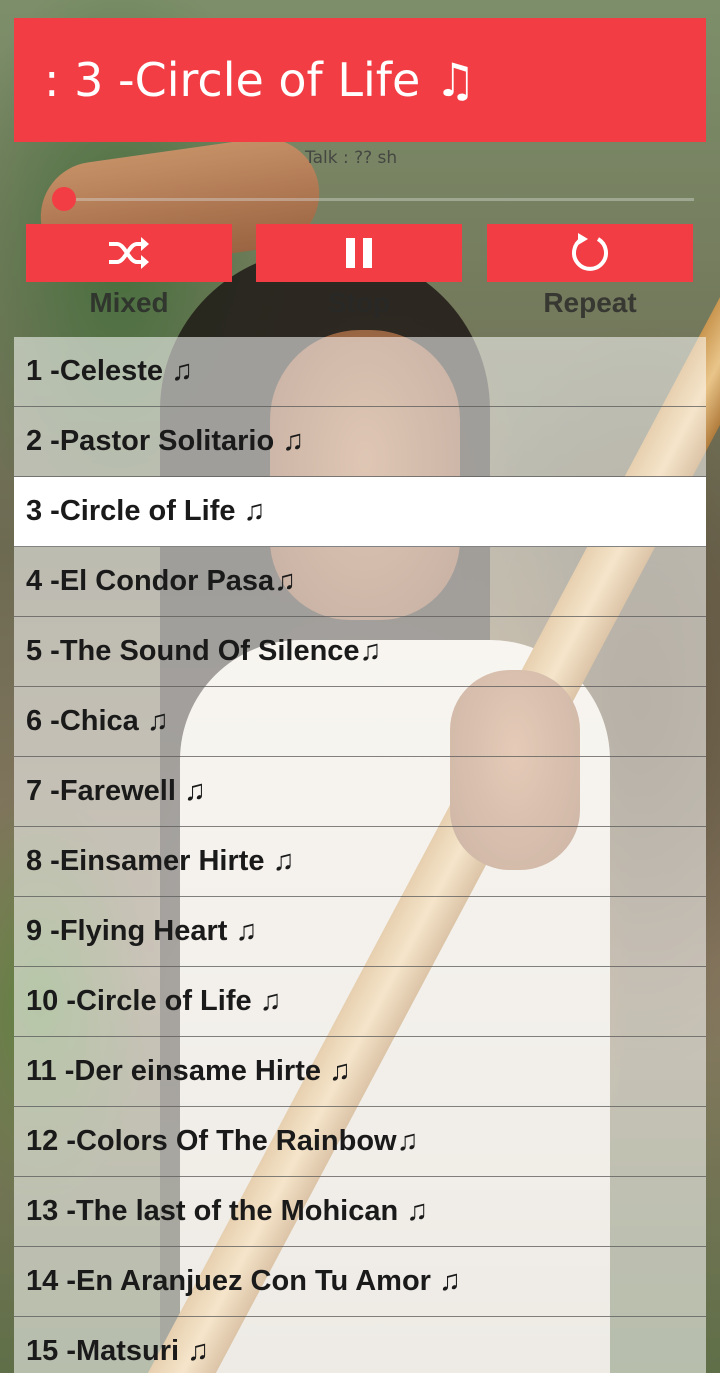  Describe the element at coordinates (360, 722) in the screenshot. I see `playlist-item: 6 -Chica ♫` at that location.